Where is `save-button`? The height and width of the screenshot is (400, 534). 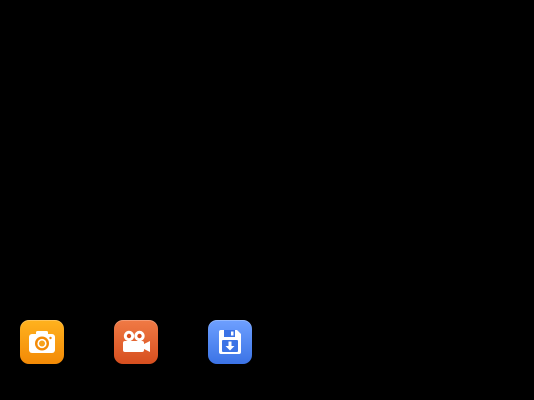
save-button is located at coordinates (230, 342).